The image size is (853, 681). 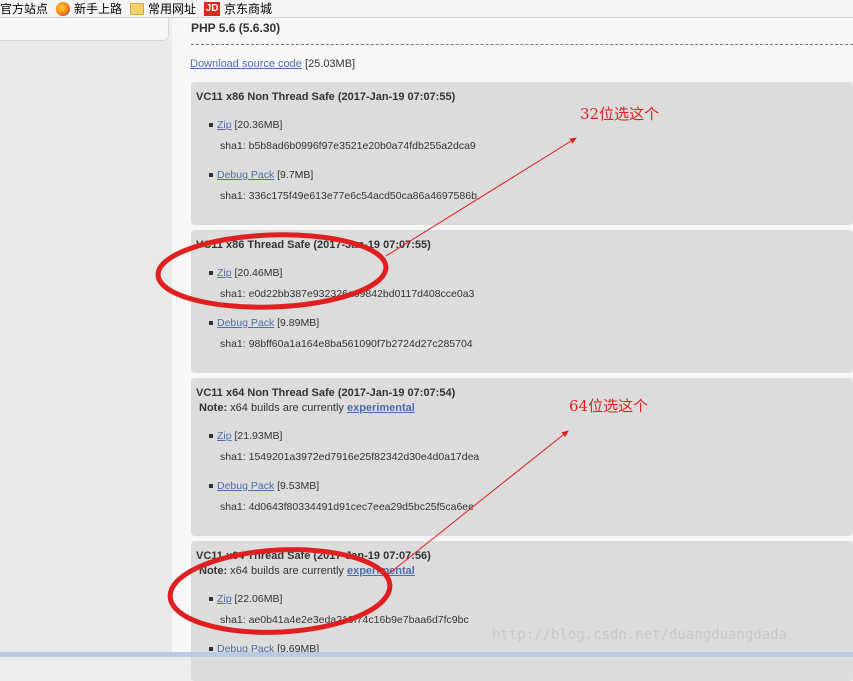 I want to click on zip-item: Zip [20.46MB], so click(x=246, y=273).